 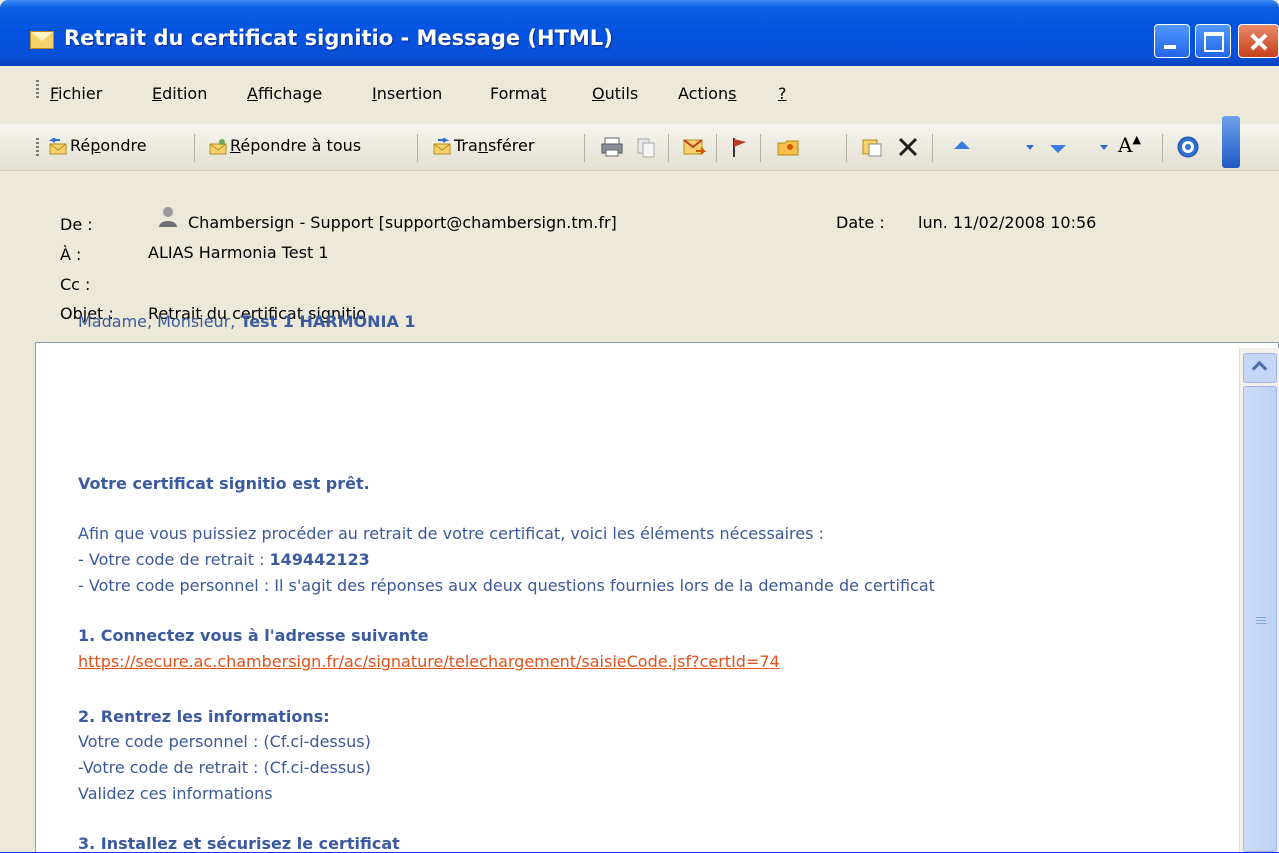 I want to click on menu-format: Format, so click(x=518, y=93).